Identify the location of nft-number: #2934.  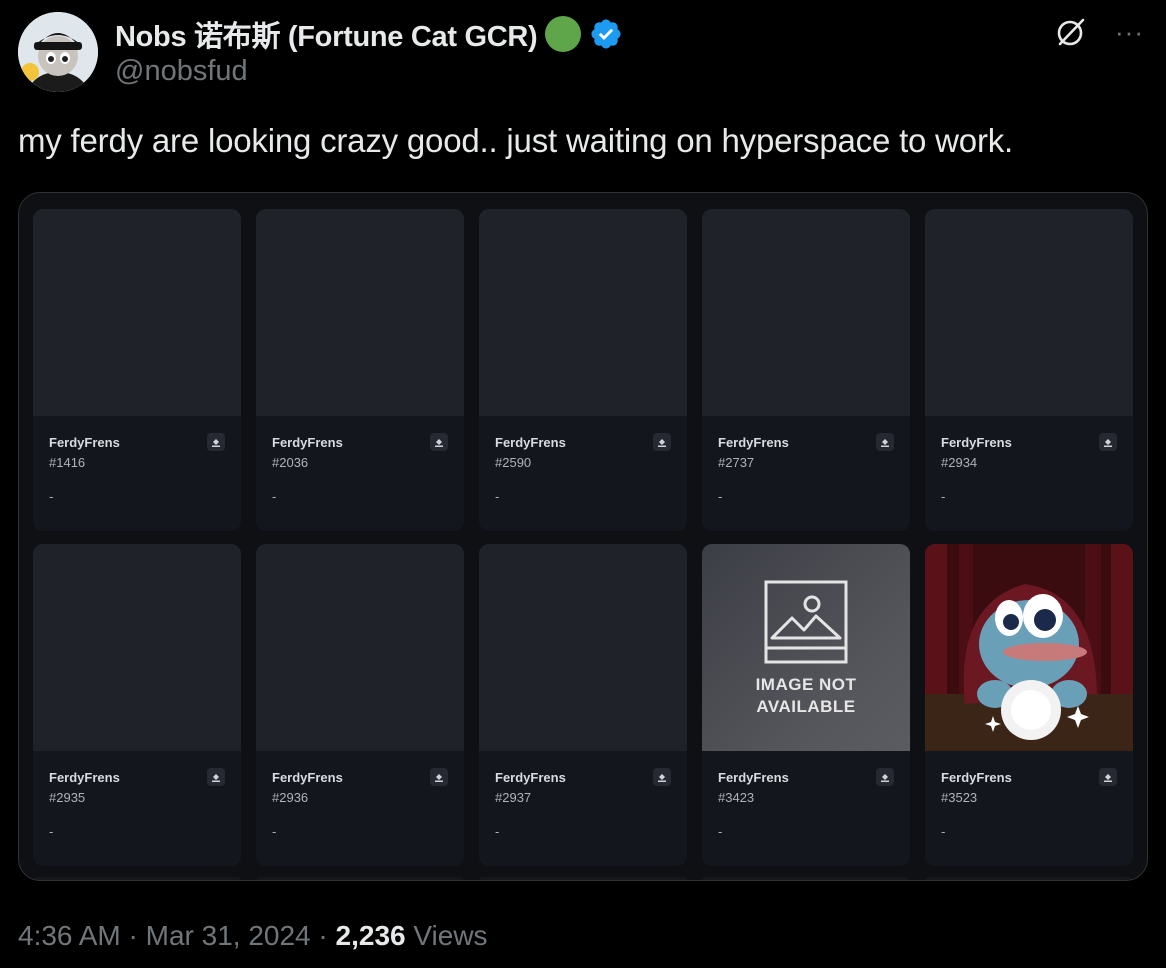
(959, 462).